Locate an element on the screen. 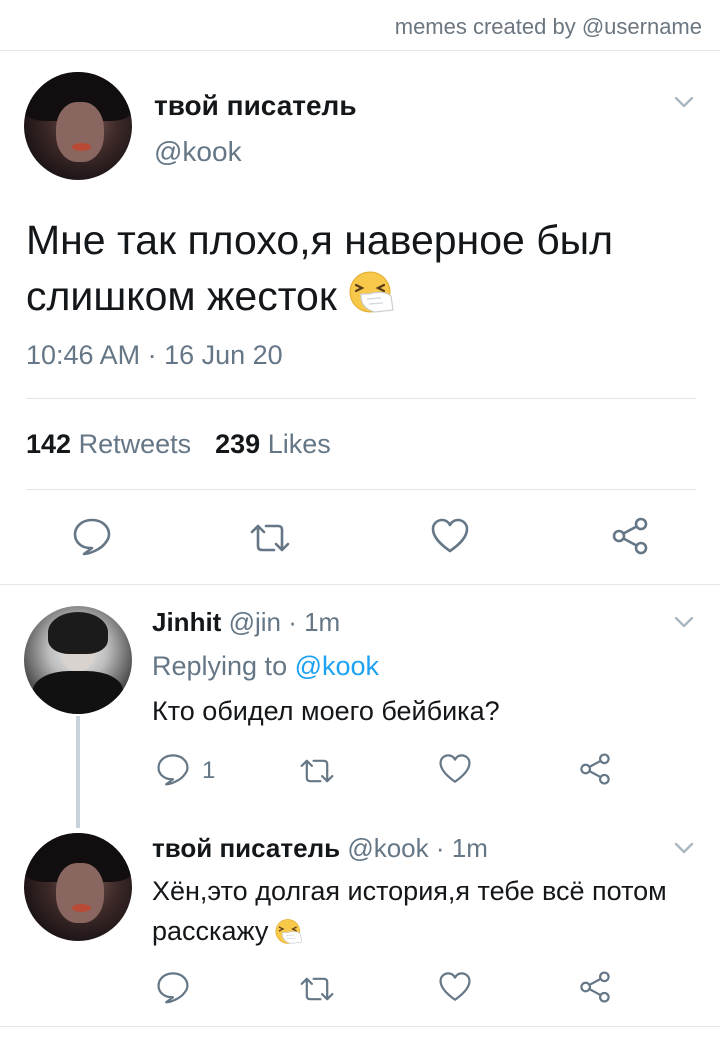  reply-header: Jinhit @jin · 1m is located at coordinates (246, 622).